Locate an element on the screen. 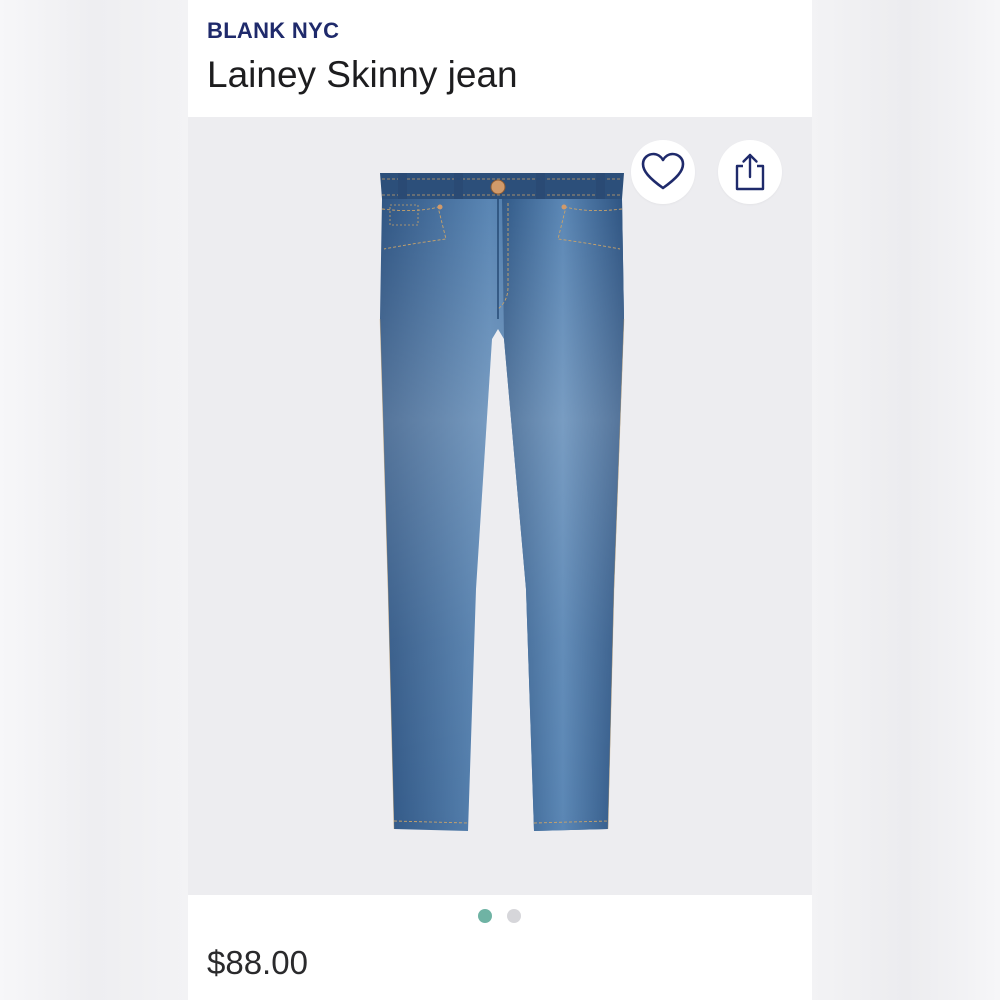  product-header: BLANK NYC Lainey Skinny jean is located at coordinates (500, 58).